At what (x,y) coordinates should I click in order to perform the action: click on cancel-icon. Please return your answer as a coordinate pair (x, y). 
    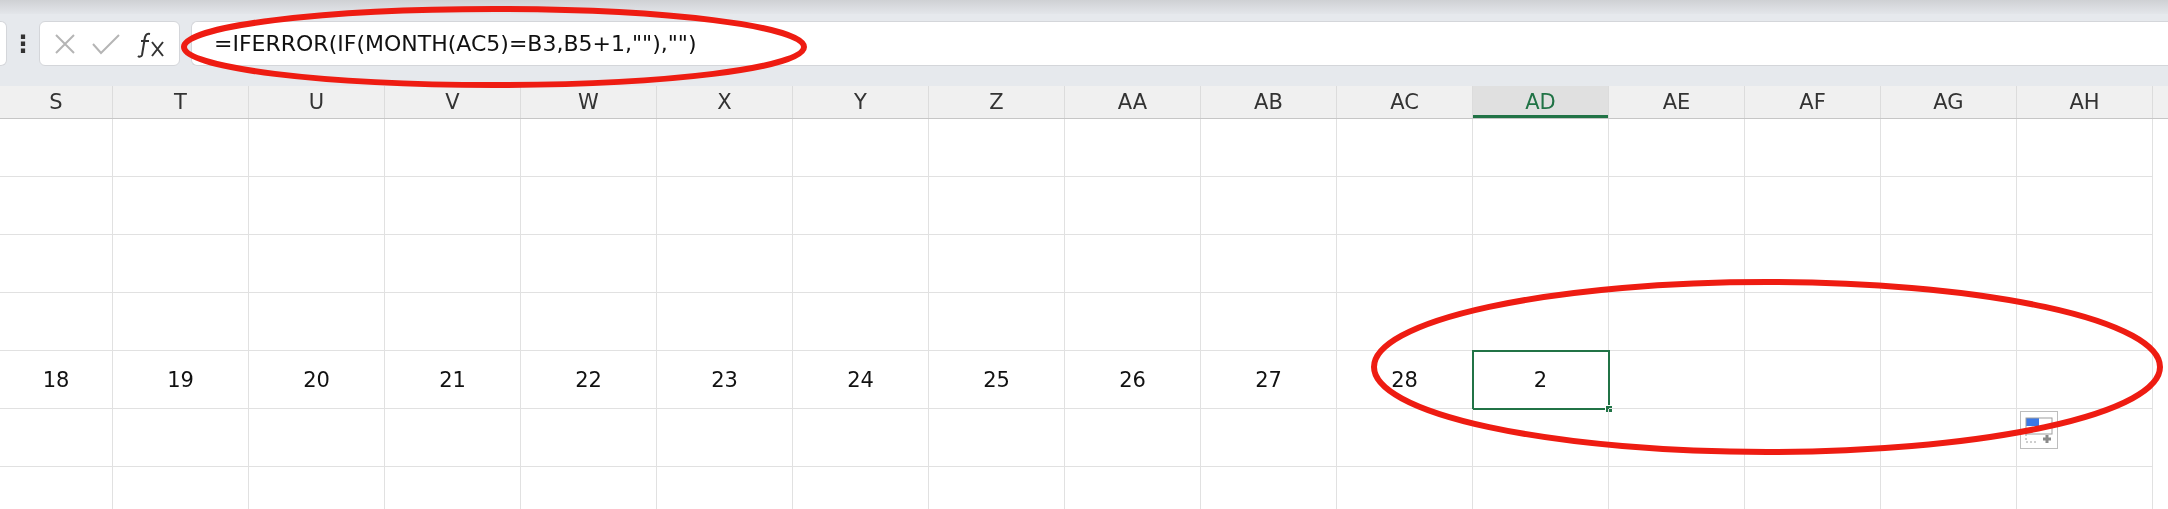
    Looking at the image, I should click on (65, 43).